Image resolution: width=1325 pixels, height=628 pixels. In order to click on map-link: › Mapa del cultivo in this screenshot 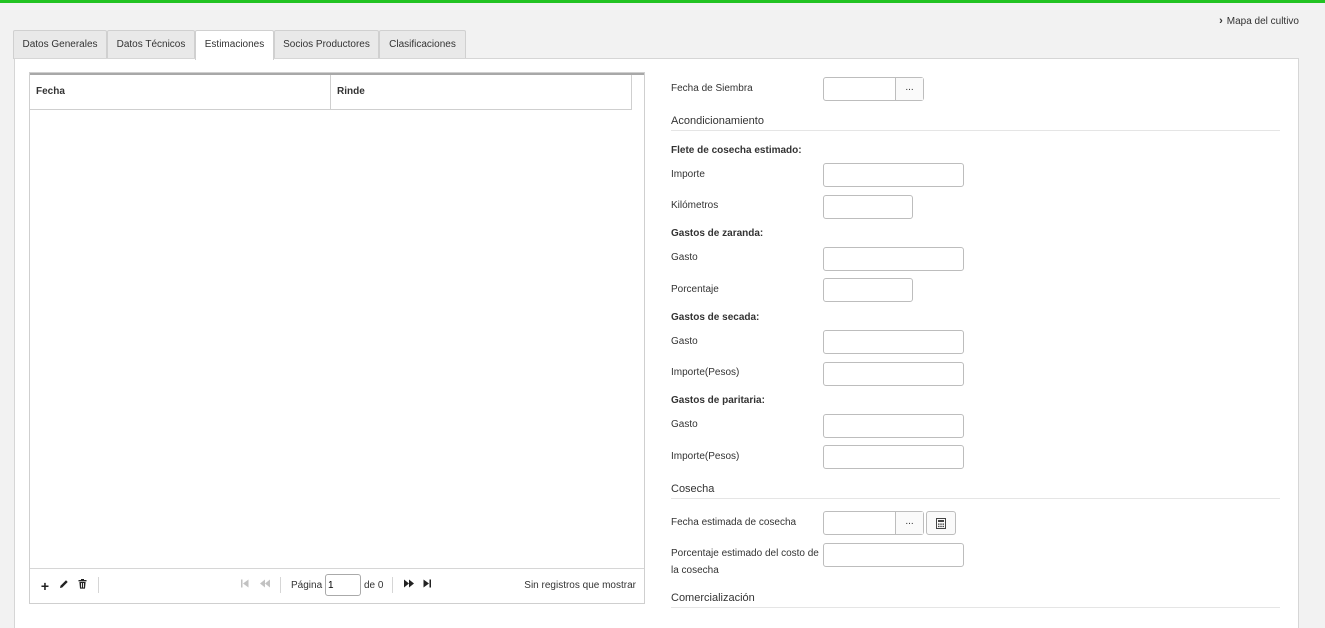, I will do `click(1259, 21)`.